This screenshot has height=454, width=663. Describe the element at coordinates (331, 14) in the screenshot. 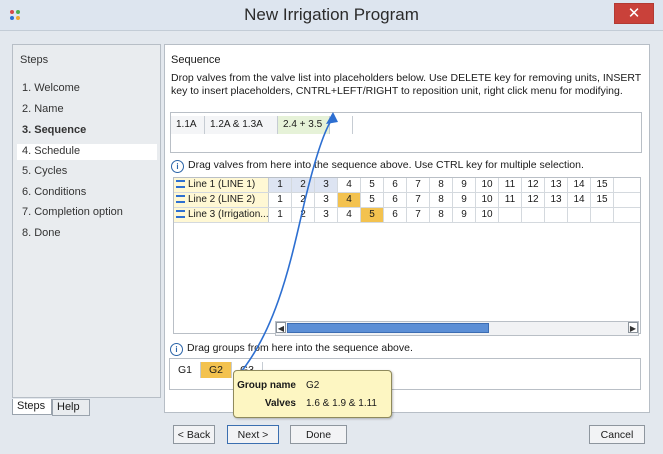

I see `window-title: New Irrigation Program` at that location.